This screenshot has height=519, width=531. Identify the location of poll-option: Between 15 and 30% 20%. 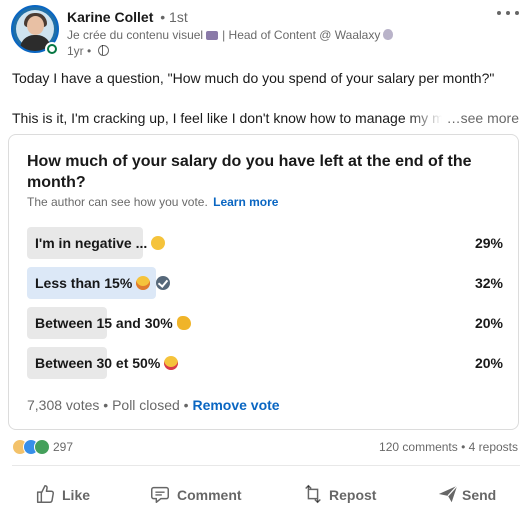
(265, 323).